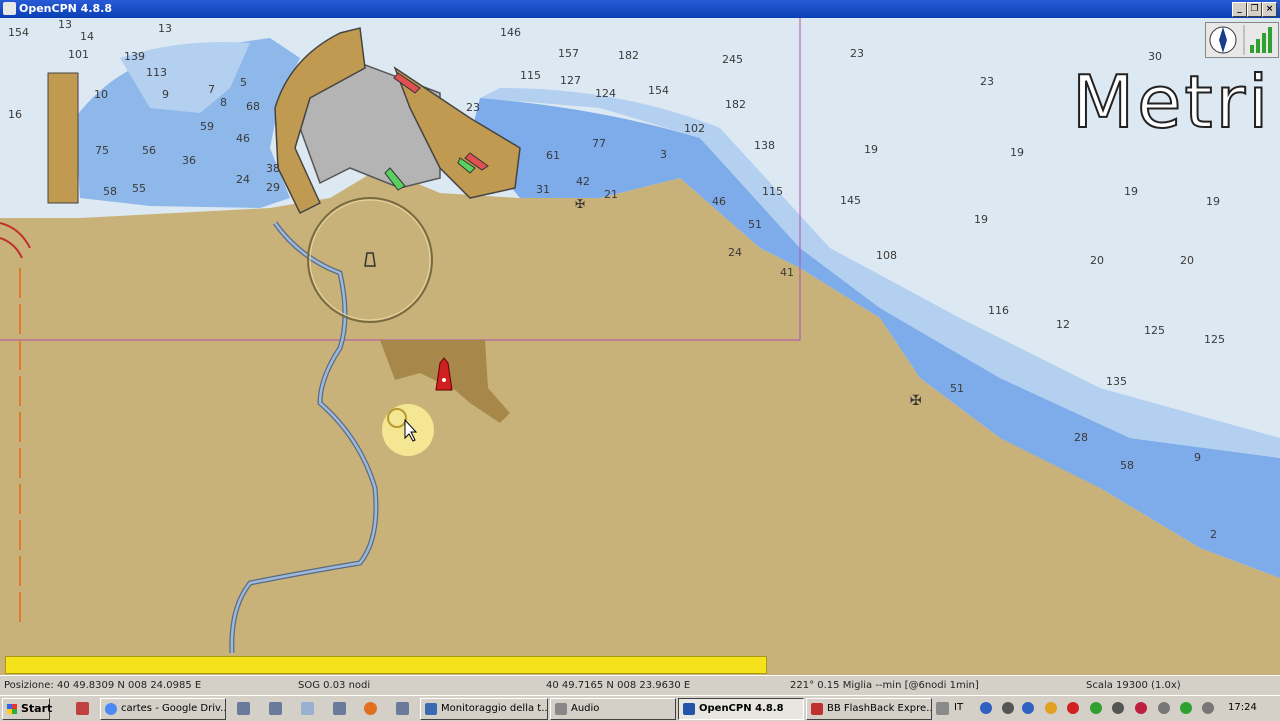  Describe the element at coordinates (211, 89) in the screenshot. I see `sounding-label: 7` at that location.